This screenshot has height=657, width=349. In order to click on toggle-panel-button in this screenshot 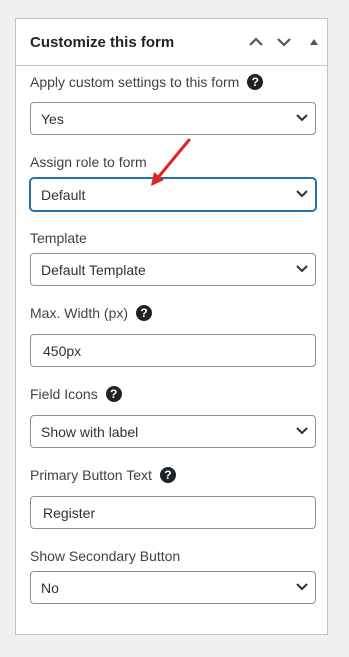, I will do `click(314, 42)`.